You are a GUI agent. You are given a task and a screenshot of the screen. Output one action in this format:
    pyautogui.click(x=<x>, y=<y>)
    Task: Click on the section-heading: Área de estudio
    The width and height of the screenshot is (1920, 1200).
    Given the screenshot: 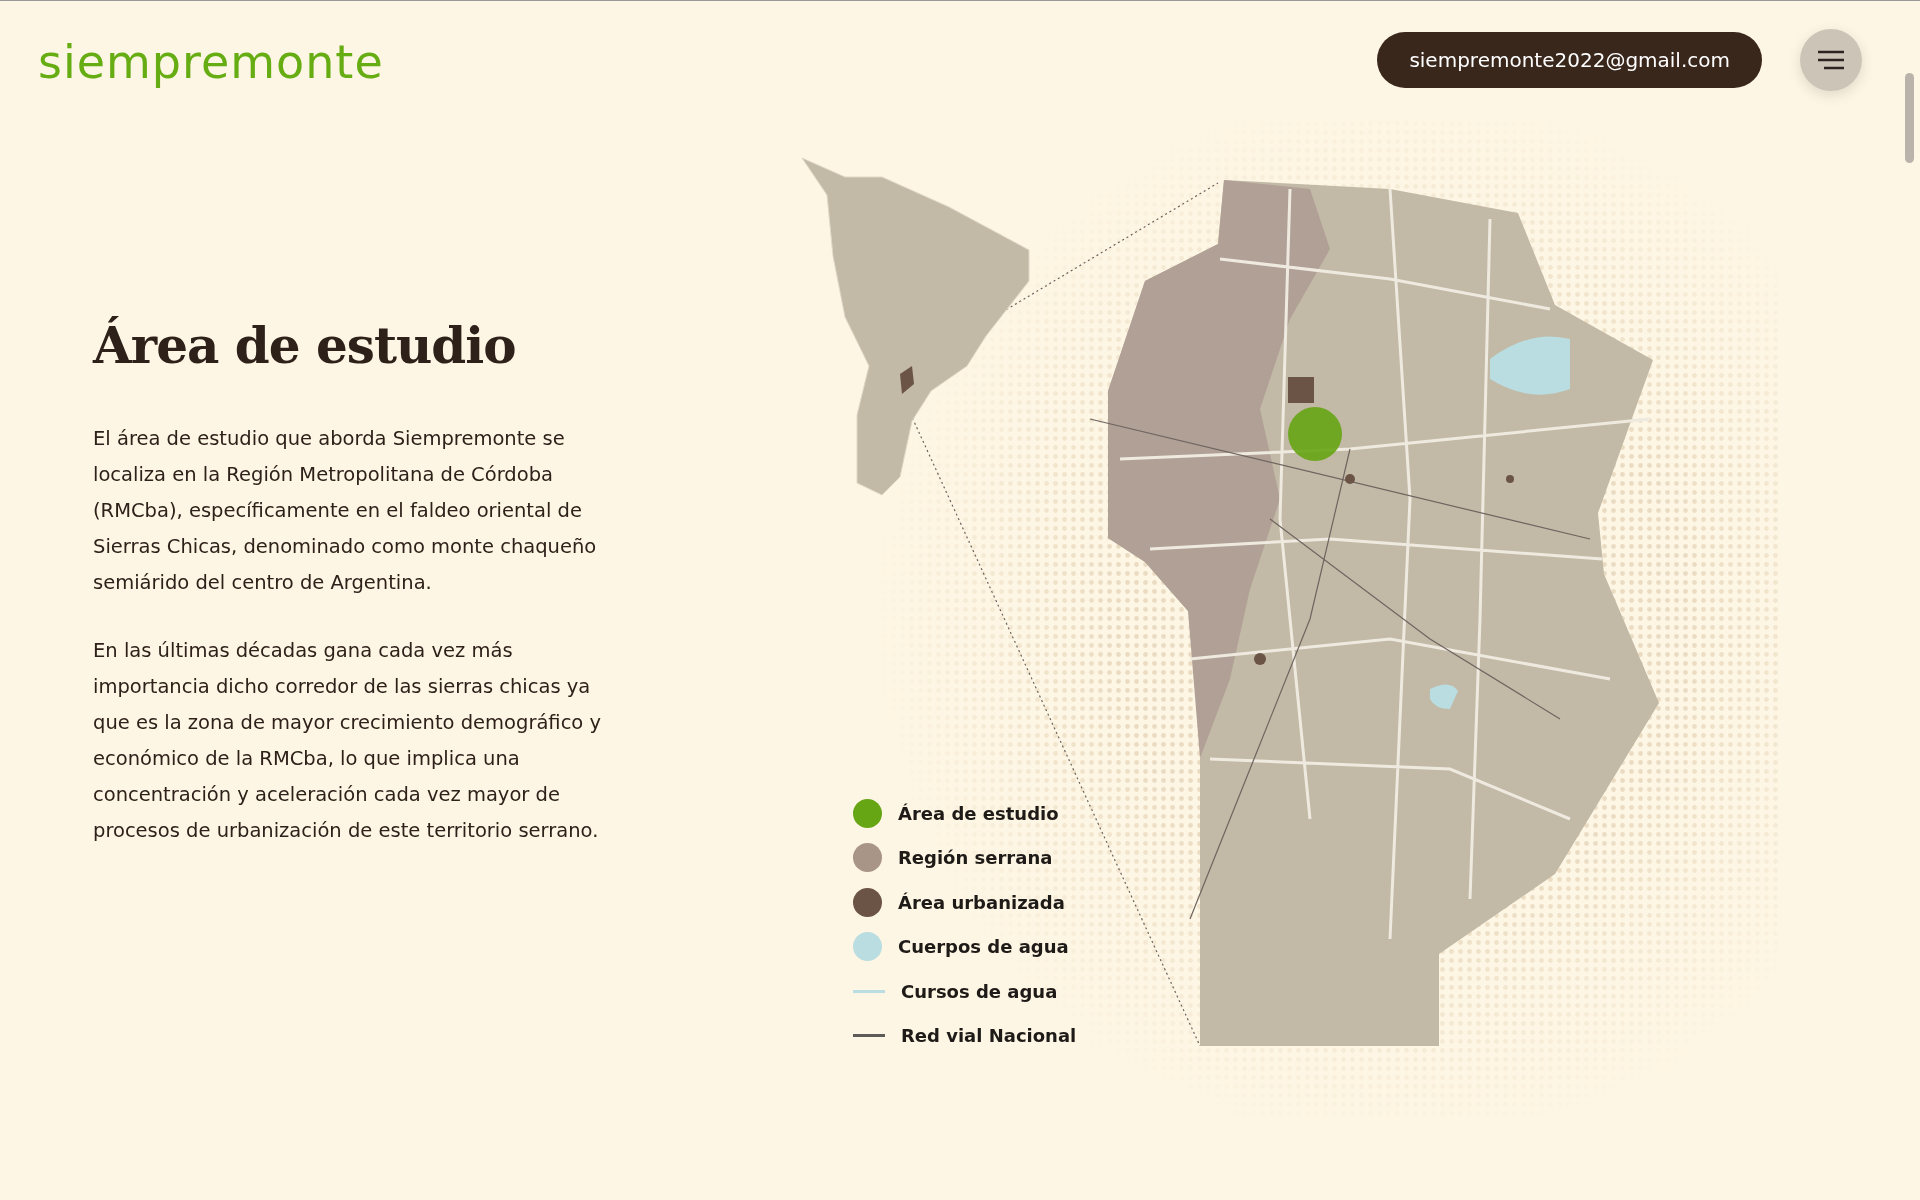 What is the action you would take?
    pyautogui.click(x=305, y=345)
    